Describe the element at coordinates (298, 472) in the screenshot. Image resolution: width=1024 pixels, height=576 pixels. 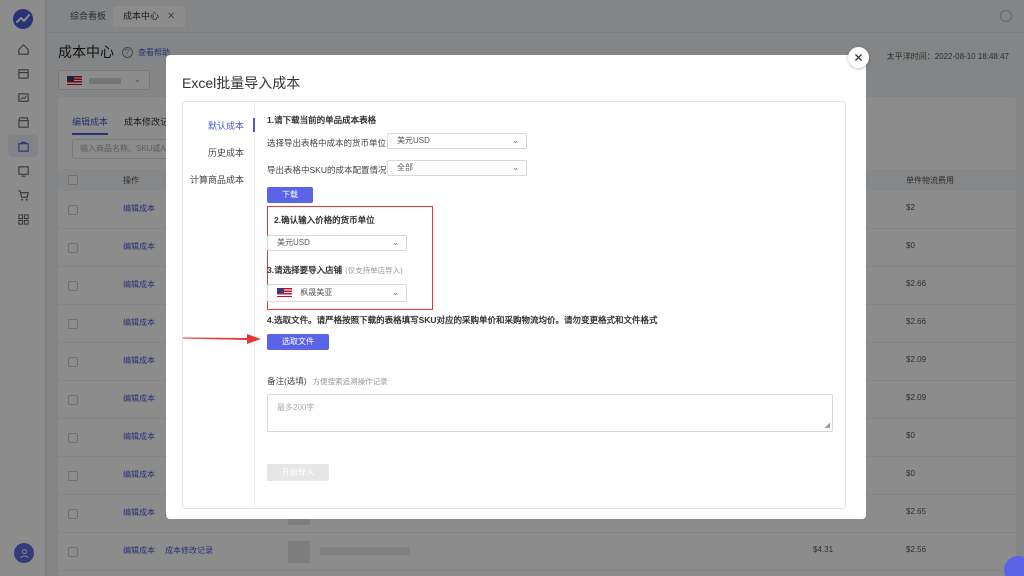
I see `start-import-button: 开始导入` at that location.